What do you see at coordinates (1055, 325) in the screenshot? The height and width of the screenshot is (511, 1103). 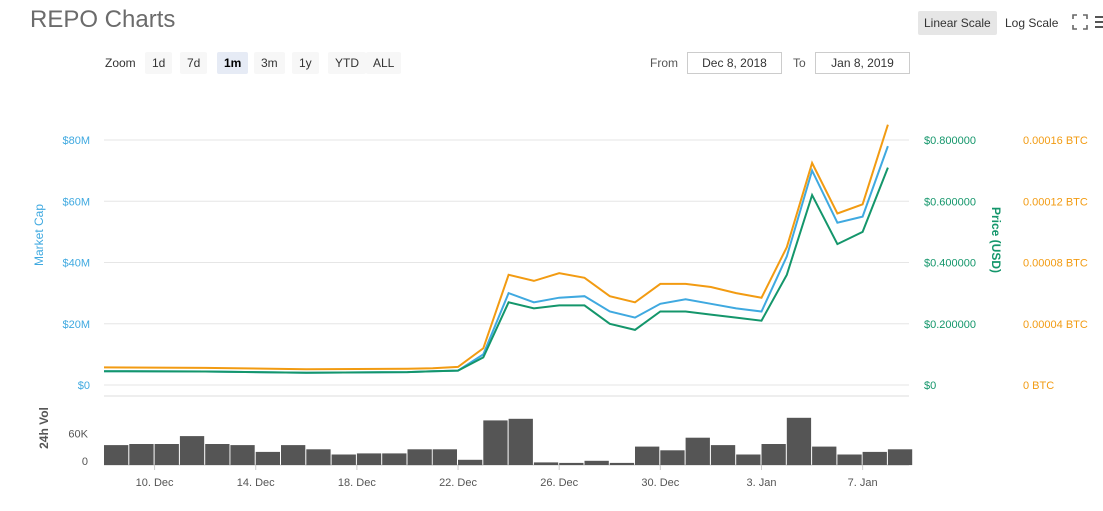 I see `price-btc-tick: 0.00004 BTC` at bounding box center [1055, 325].